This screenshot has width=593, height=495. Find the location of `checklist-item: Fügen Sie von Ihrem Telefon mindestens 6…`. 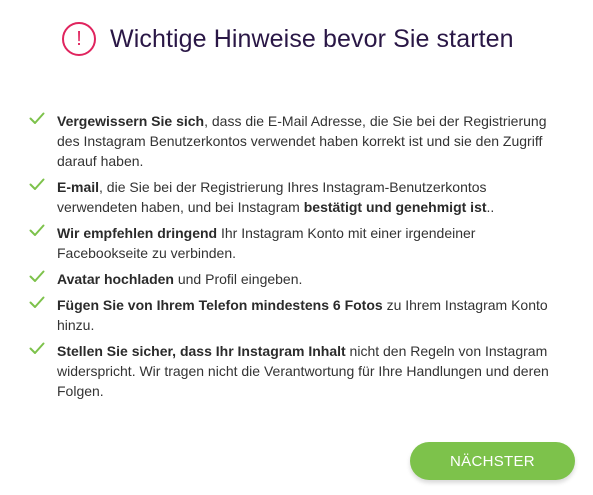

checklist-item: Fügen Sie von Ihrem Telefon mindestens 6… is located at coordinates (294, 315).